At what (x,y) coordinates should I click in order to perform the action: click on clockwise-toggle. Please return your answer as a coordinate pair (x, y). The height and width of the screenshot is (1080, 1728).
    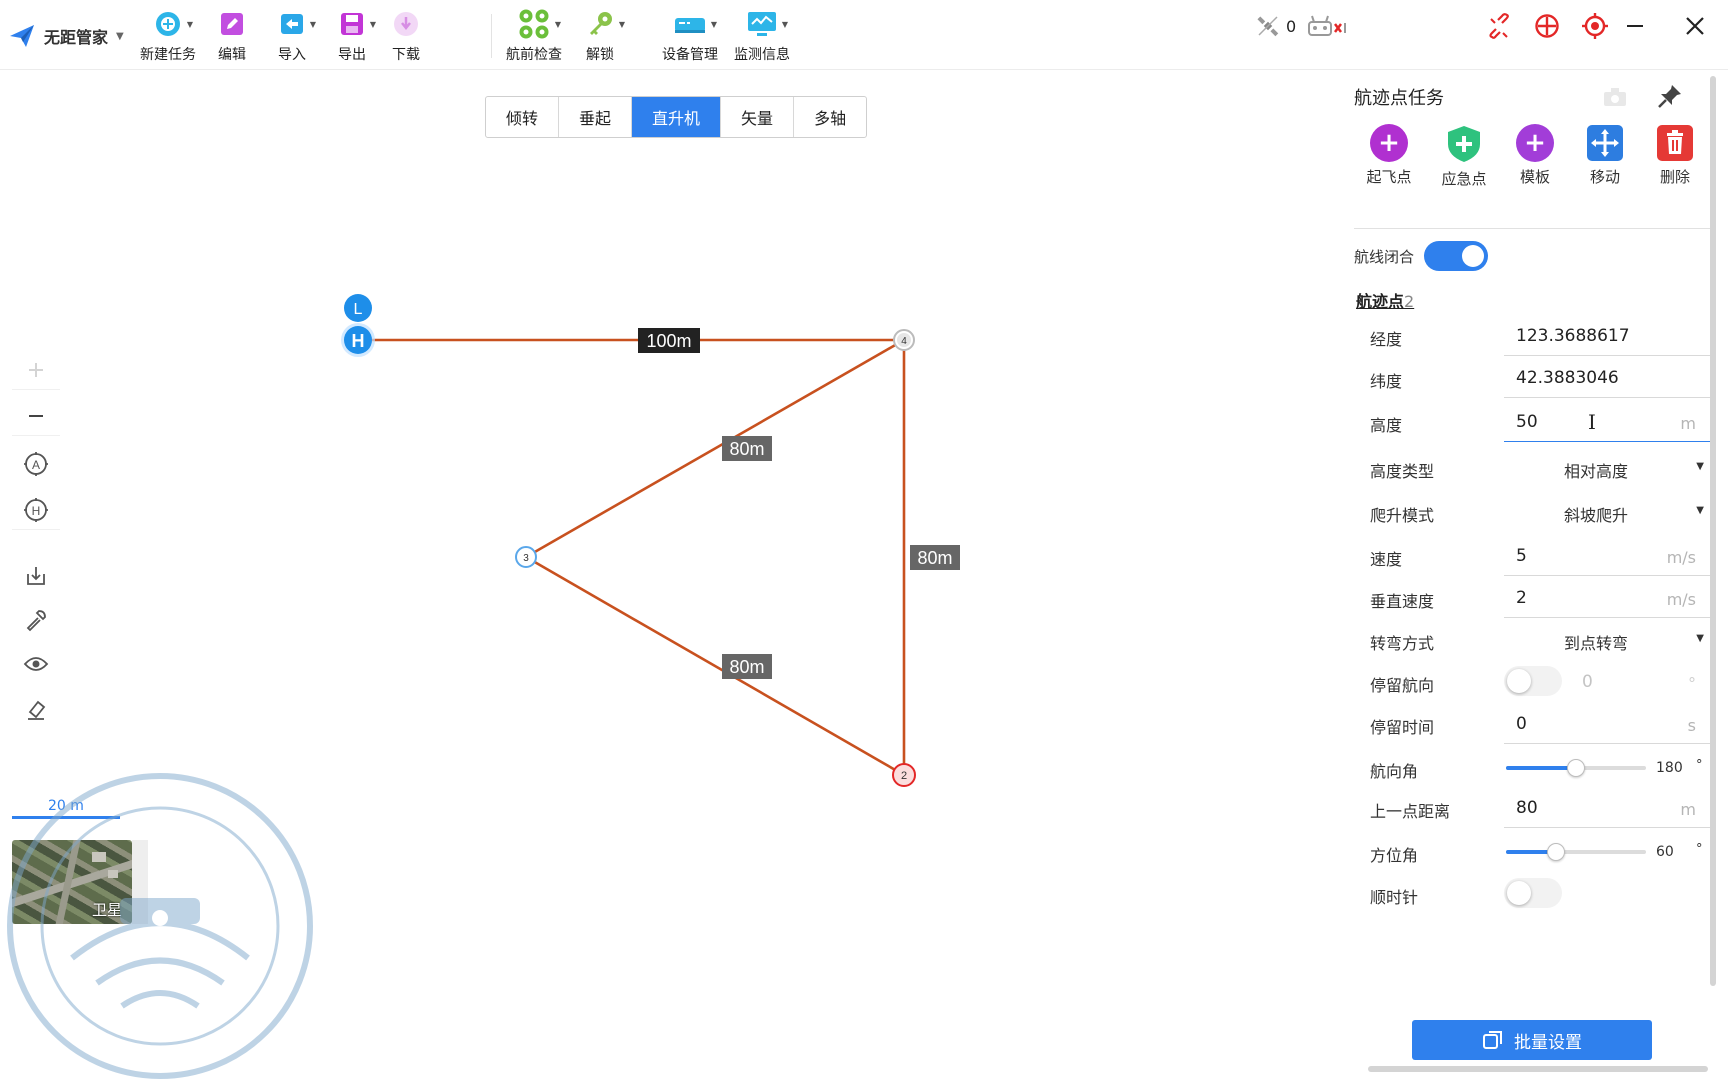
    Looking at the image, I should click on (1533, 893).